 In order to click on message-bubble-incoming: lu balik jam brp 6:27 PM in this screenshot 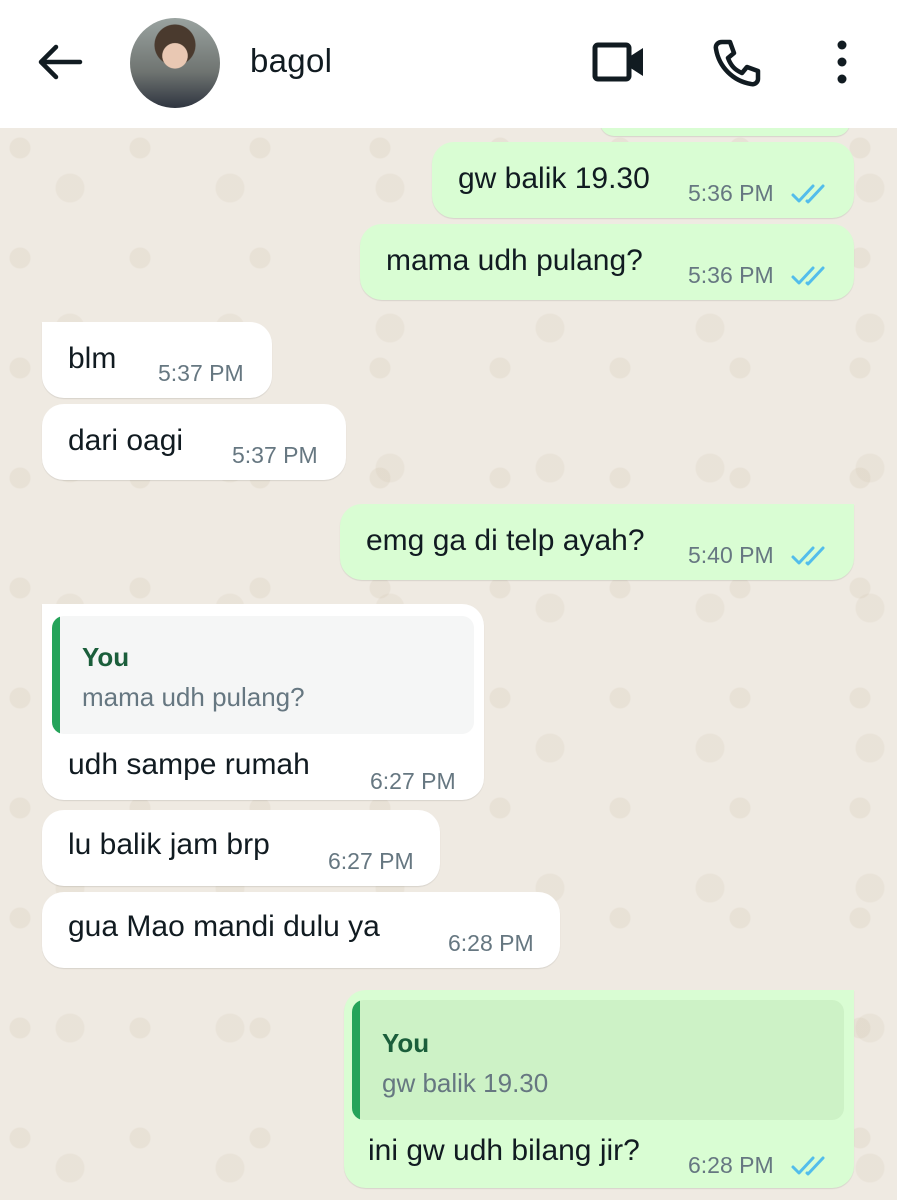, I will do `click(241, 848)`.